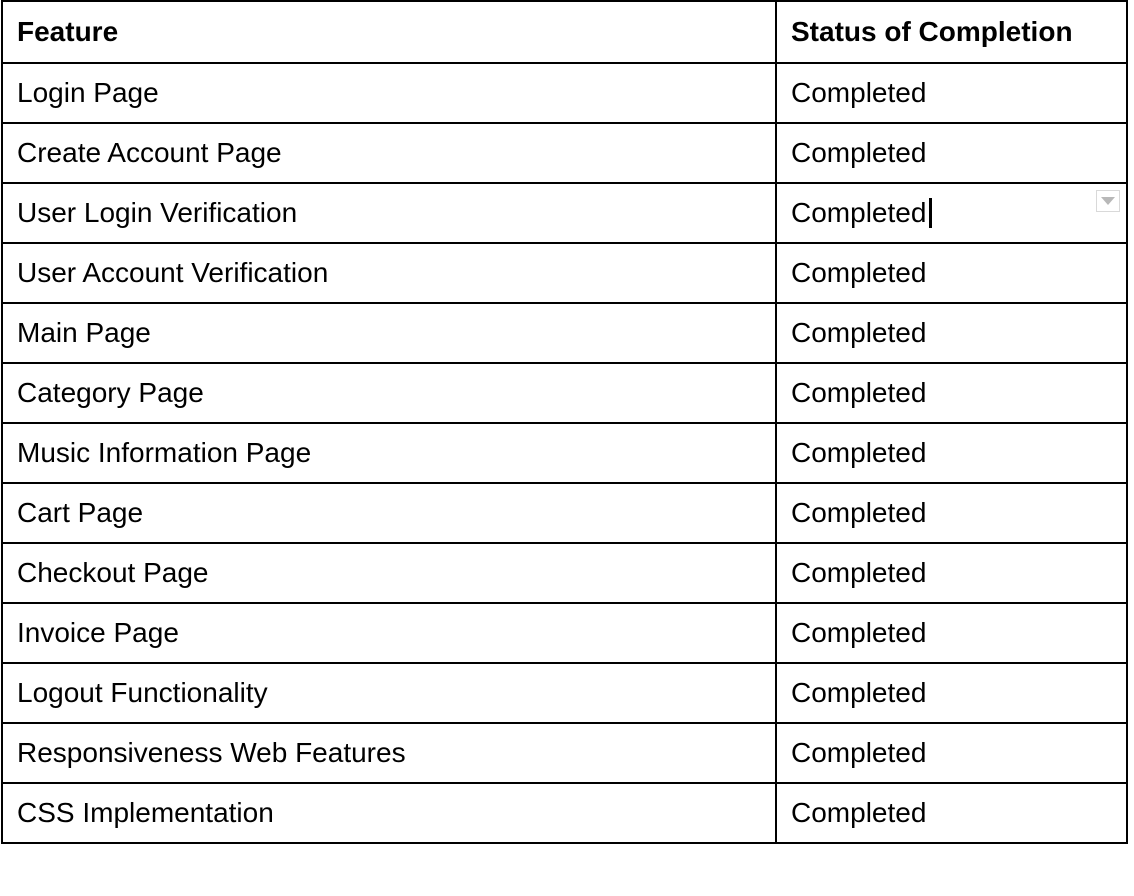 This screenshot has width=1134, height=896. What do you see at coordinates (80, 512) in the screenshot?
I see `feature-text: Cart Page` at bounding box center [80, 512].